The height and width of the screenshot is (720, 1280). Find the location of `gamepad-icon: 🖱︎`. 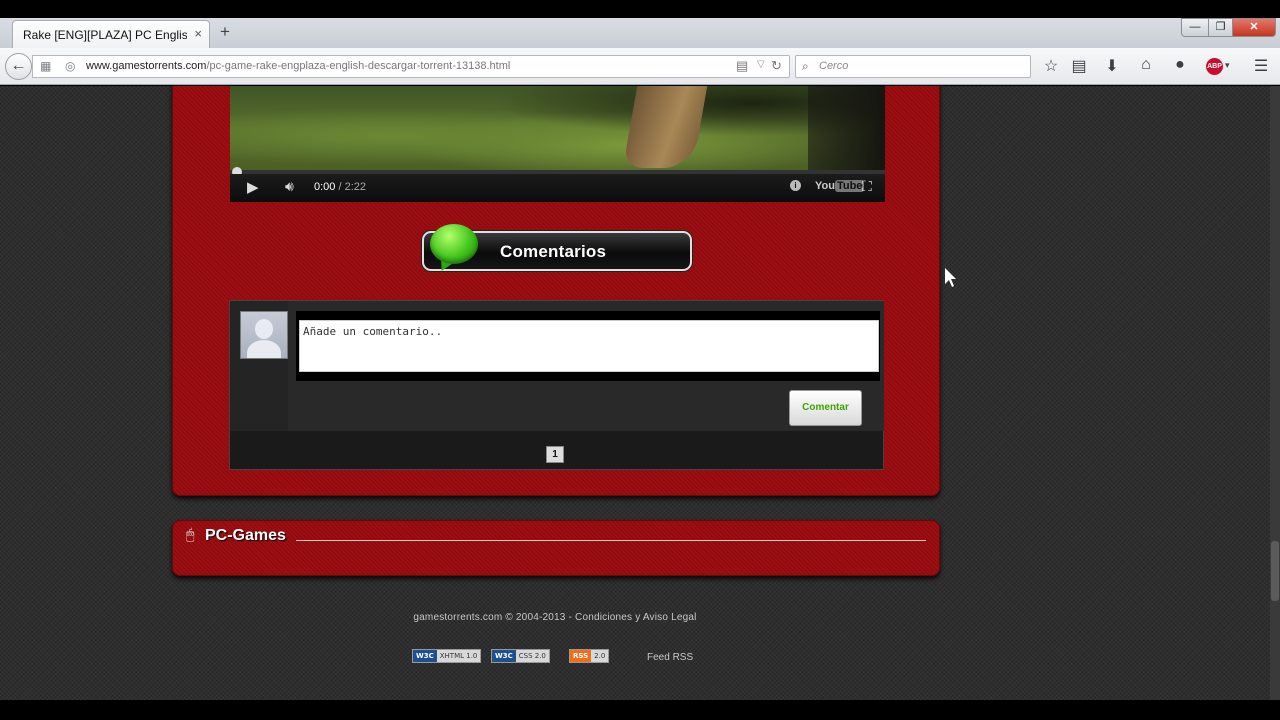

gamepad-icon: 🖱︎ is located at coordinates (190, 534).